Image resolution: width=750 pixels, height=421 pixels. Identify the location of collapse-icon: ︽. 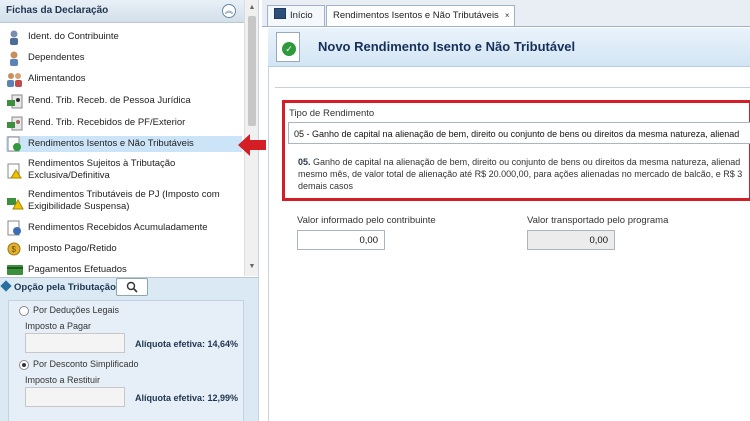
(229, 11).